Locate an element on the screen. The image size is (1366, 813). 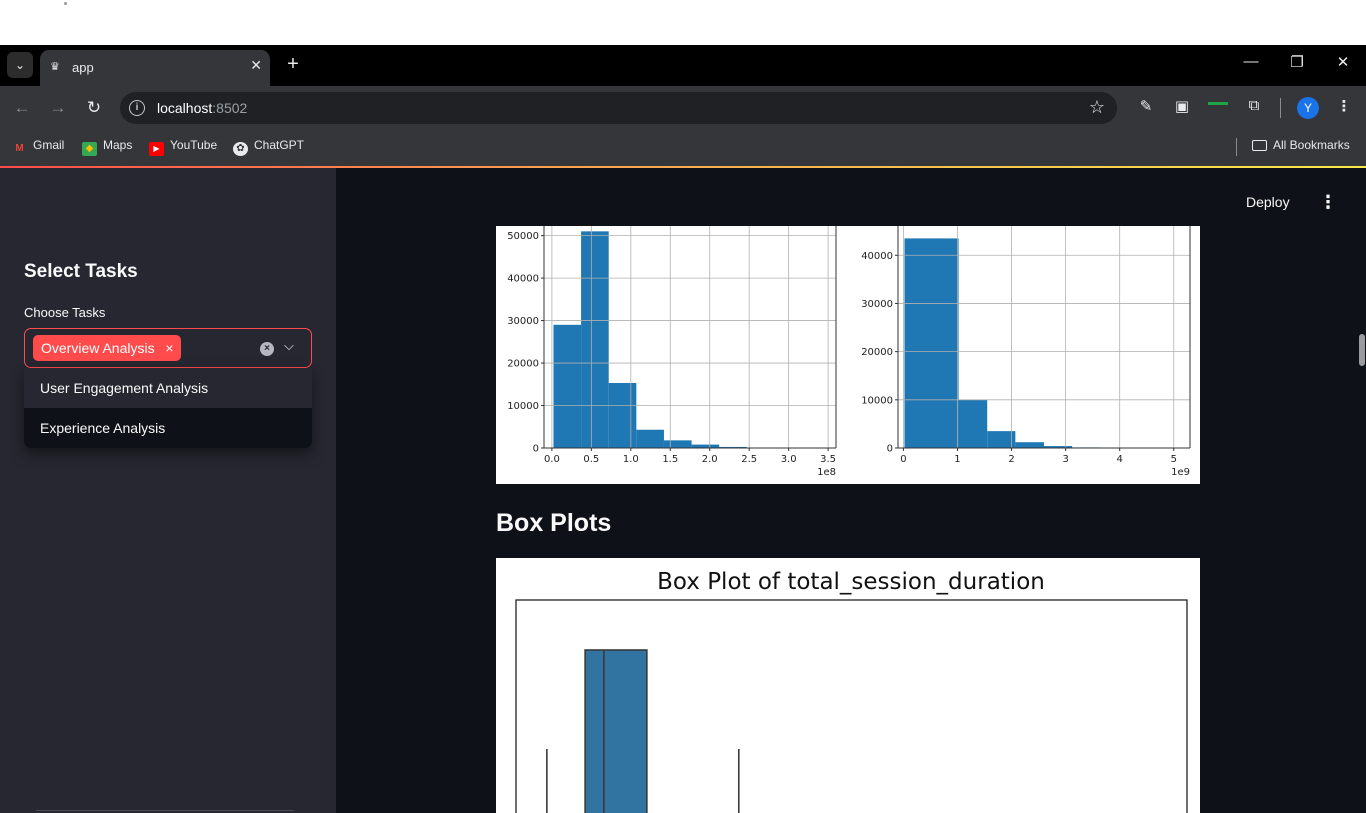
x-tick-label: 0.0 is located at coordinates (552, 459).